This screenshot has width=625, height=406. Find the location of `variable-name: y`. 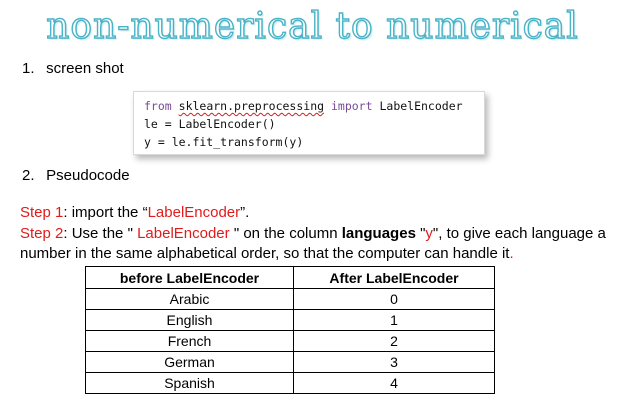

variable-name: y is located at coordinates (429, 233).